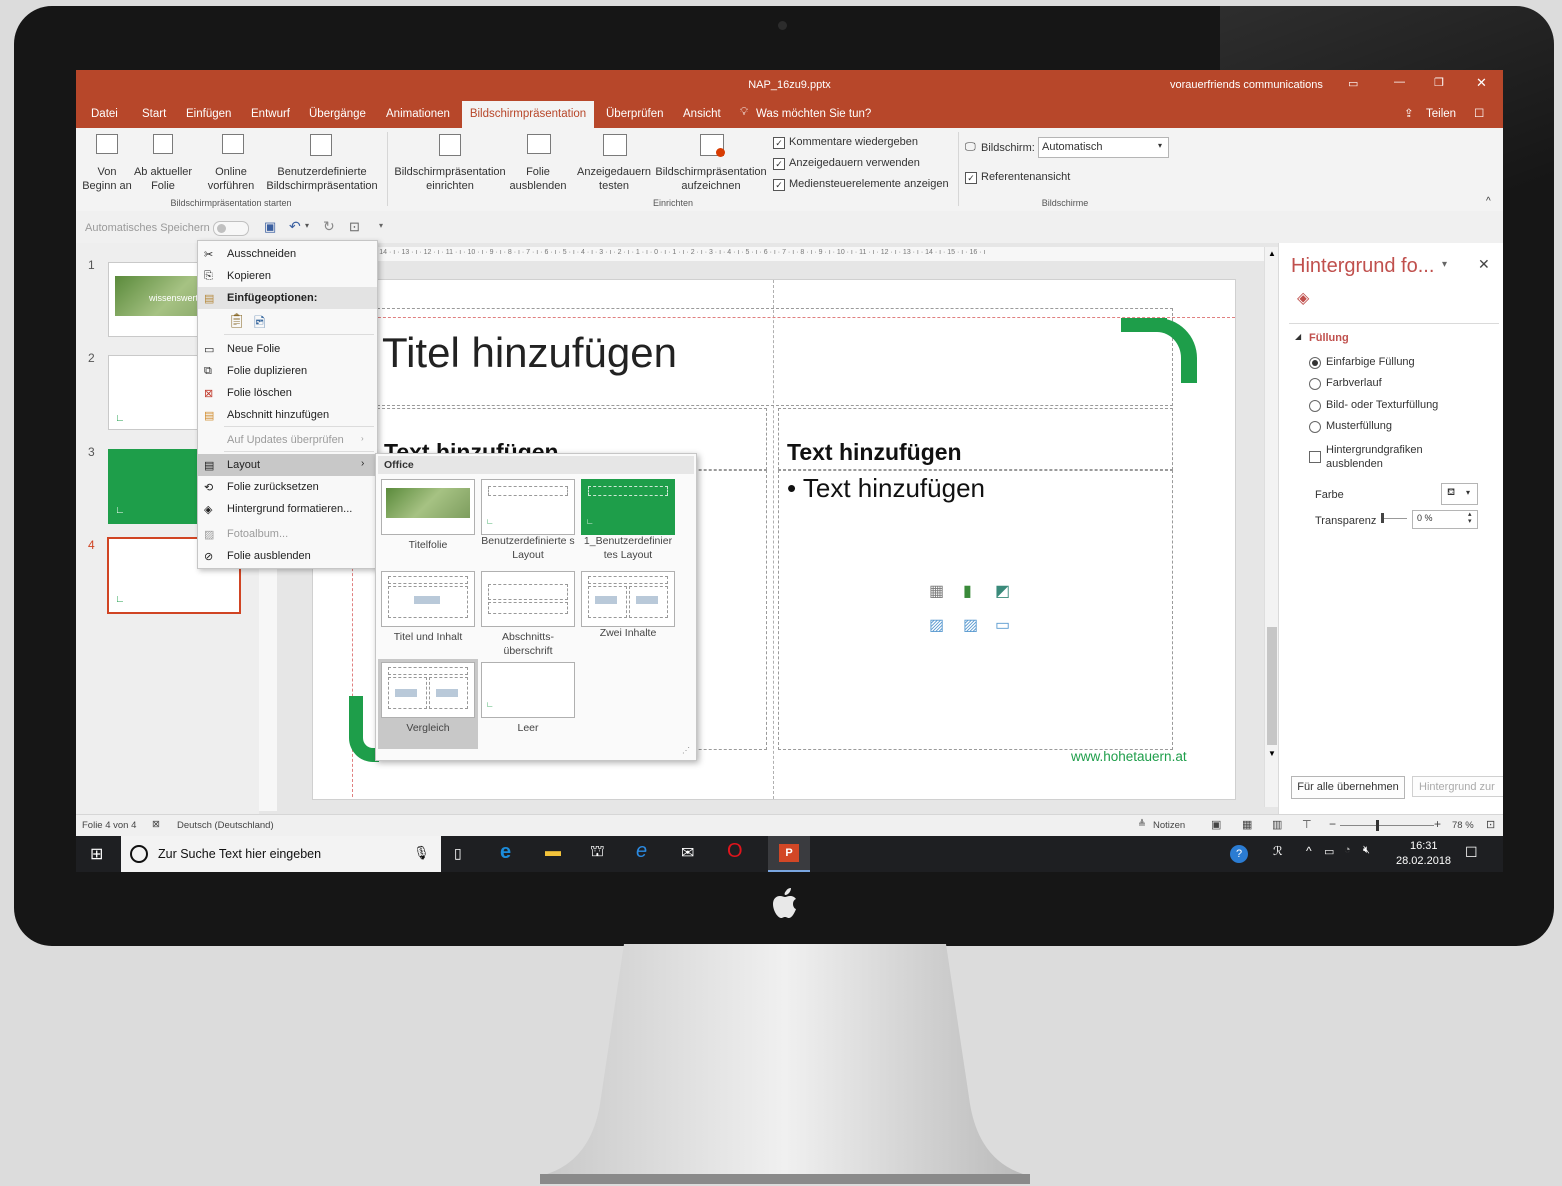 The image size is (1562, 1186). Describe the element at coordinates (686, 750) in the screenshot. I see `resize-grip-icon: ⋰` at that location.